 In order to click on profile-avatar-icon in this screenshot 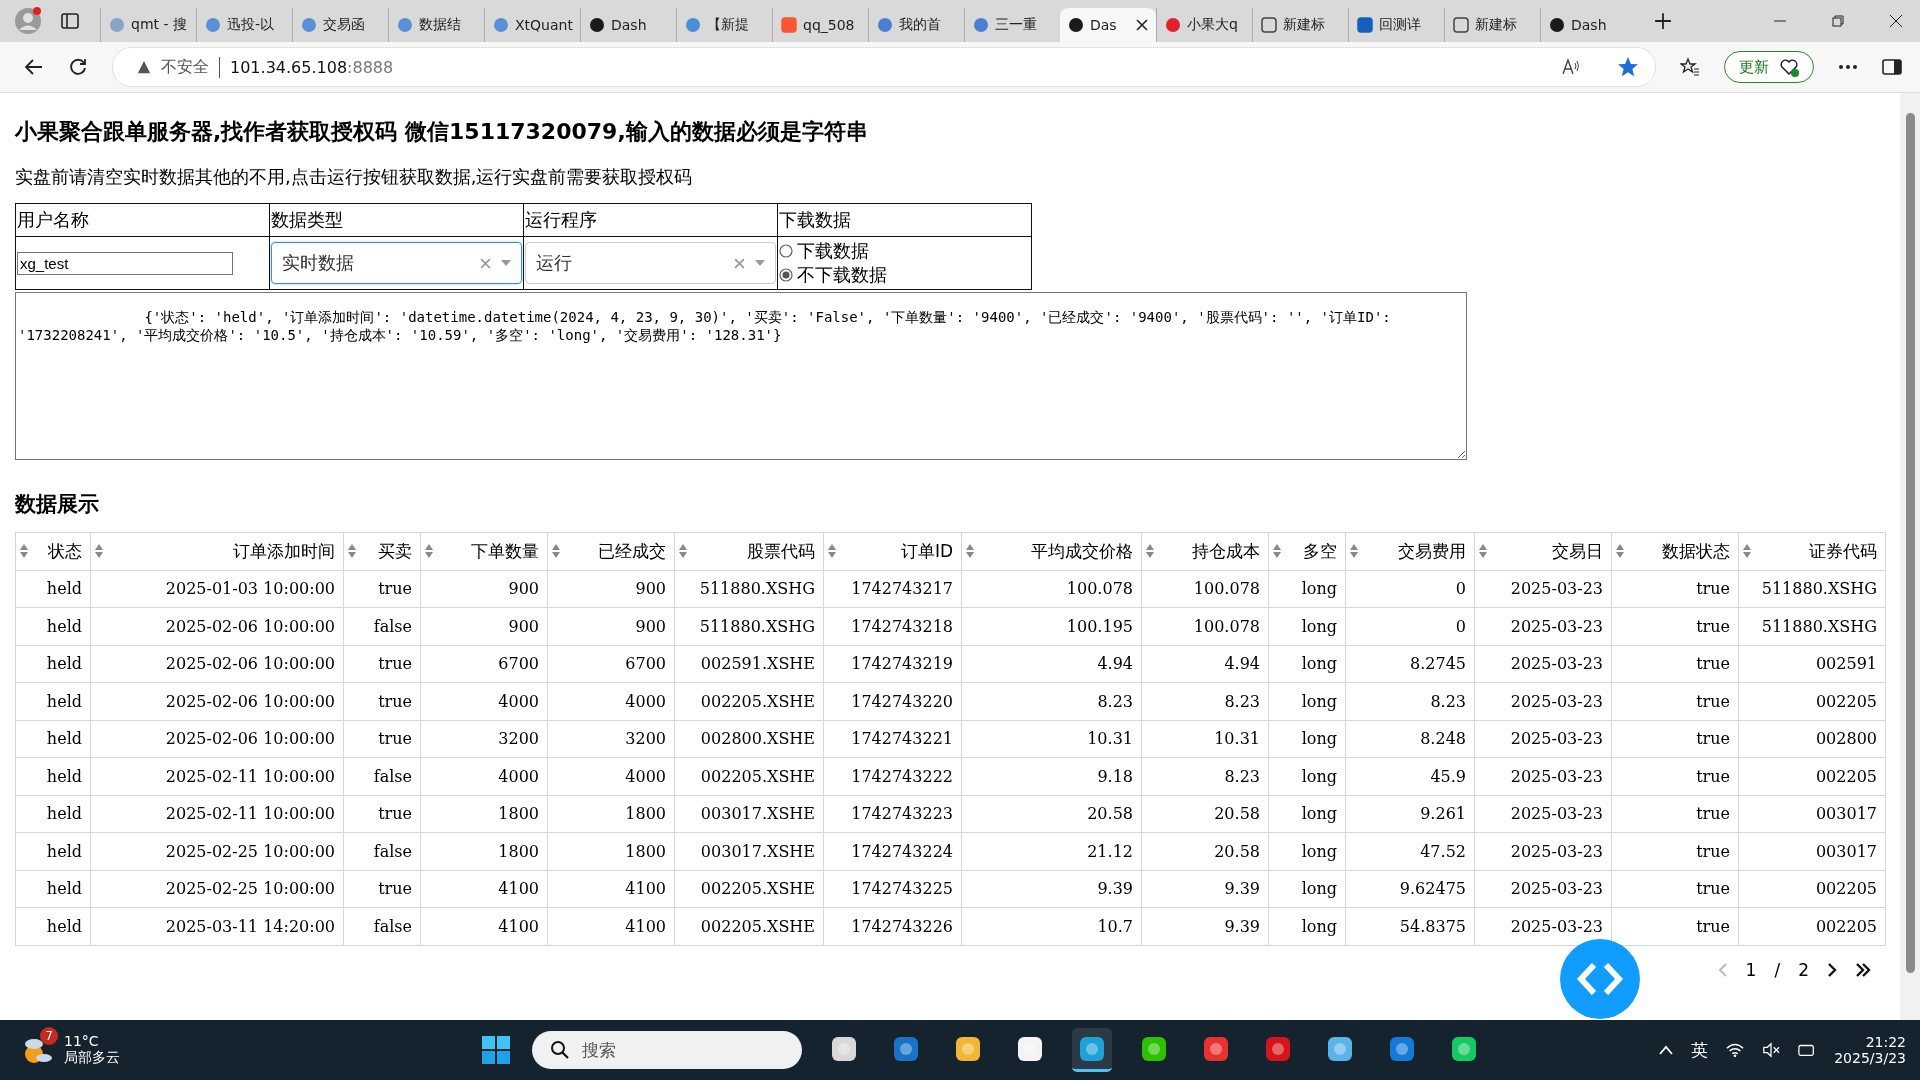, I will do `click(28, 21)`.